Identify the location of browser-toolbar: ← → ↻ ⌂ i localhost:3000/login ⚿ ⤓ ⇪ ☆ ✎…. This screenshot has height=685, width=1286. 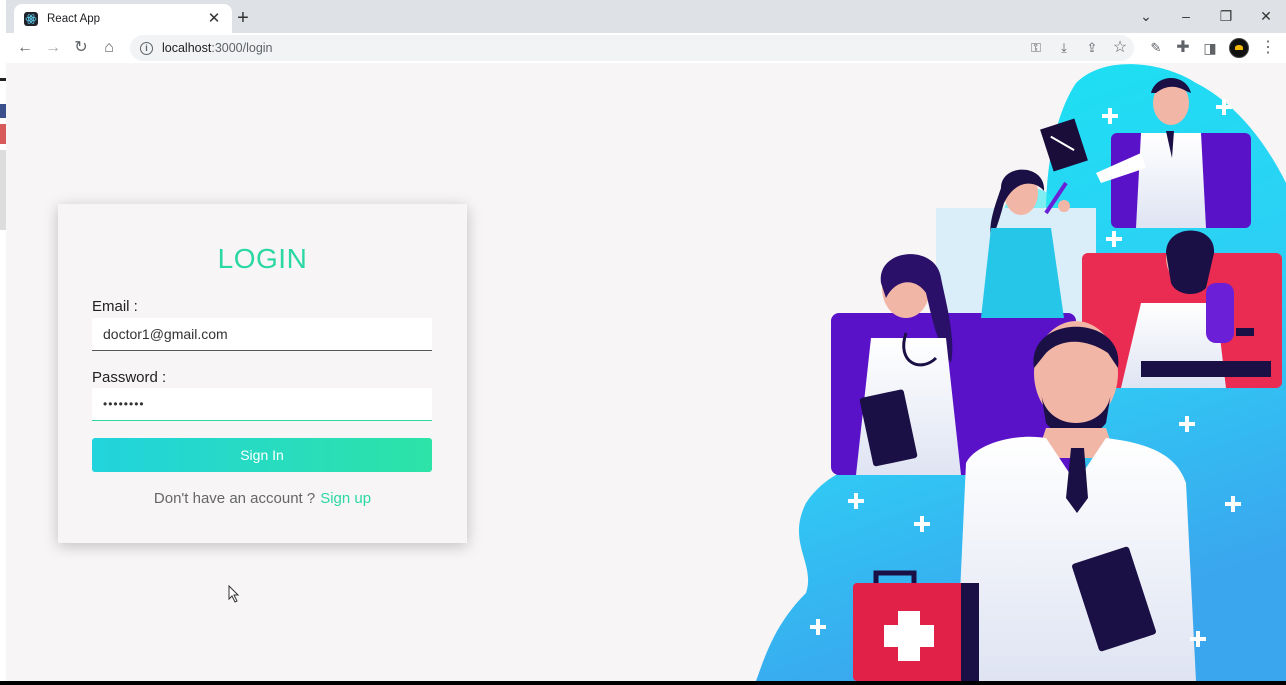
(646, 48).